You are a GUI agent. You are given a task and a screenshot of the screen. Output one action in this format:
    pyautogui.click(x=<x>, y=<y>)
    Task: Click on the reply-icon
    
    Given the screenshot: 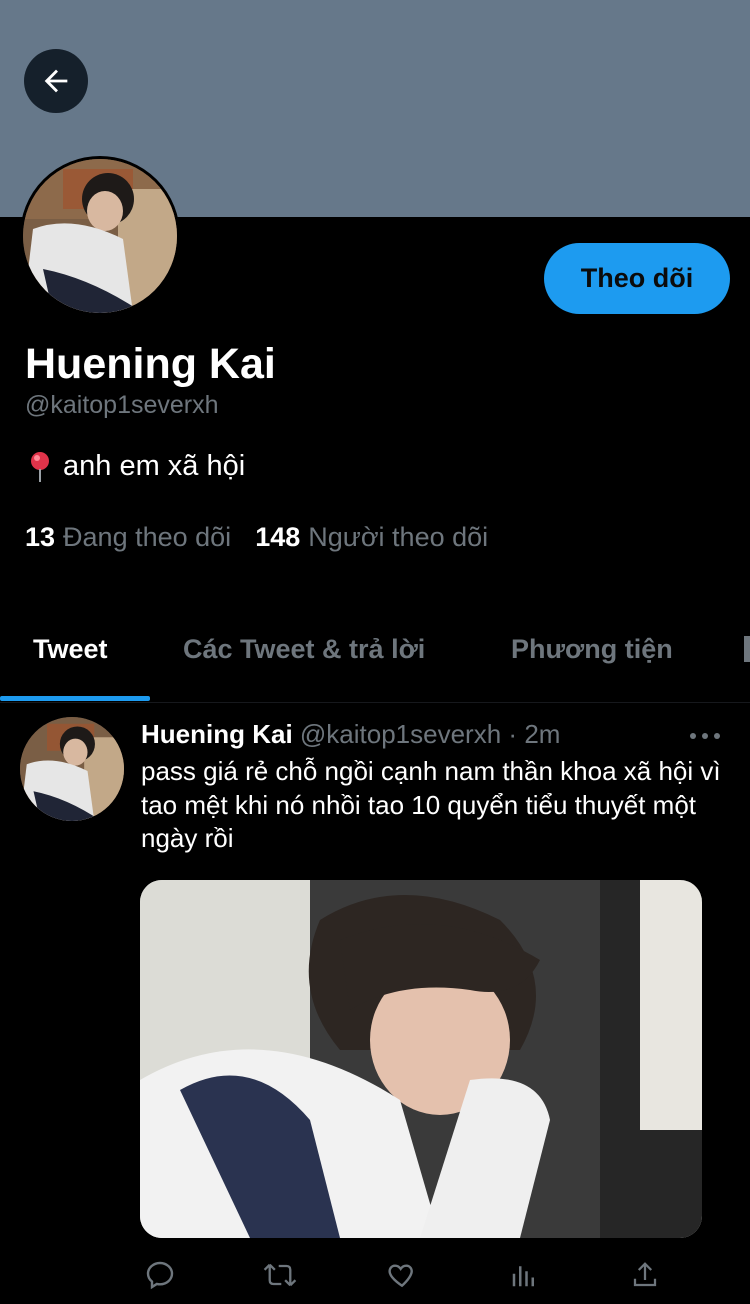 What is the action you would take?
    pyautogui.click(x=160, y=1275)
    